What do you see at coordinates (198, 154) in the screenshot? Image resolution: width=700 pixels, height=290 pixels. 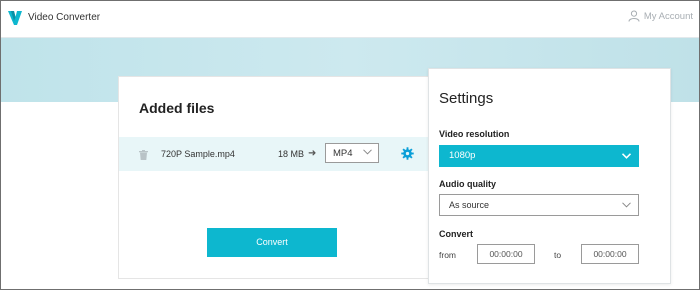 I see `file-name: 720P Sample.mp4` at bounding box center [198, 154].